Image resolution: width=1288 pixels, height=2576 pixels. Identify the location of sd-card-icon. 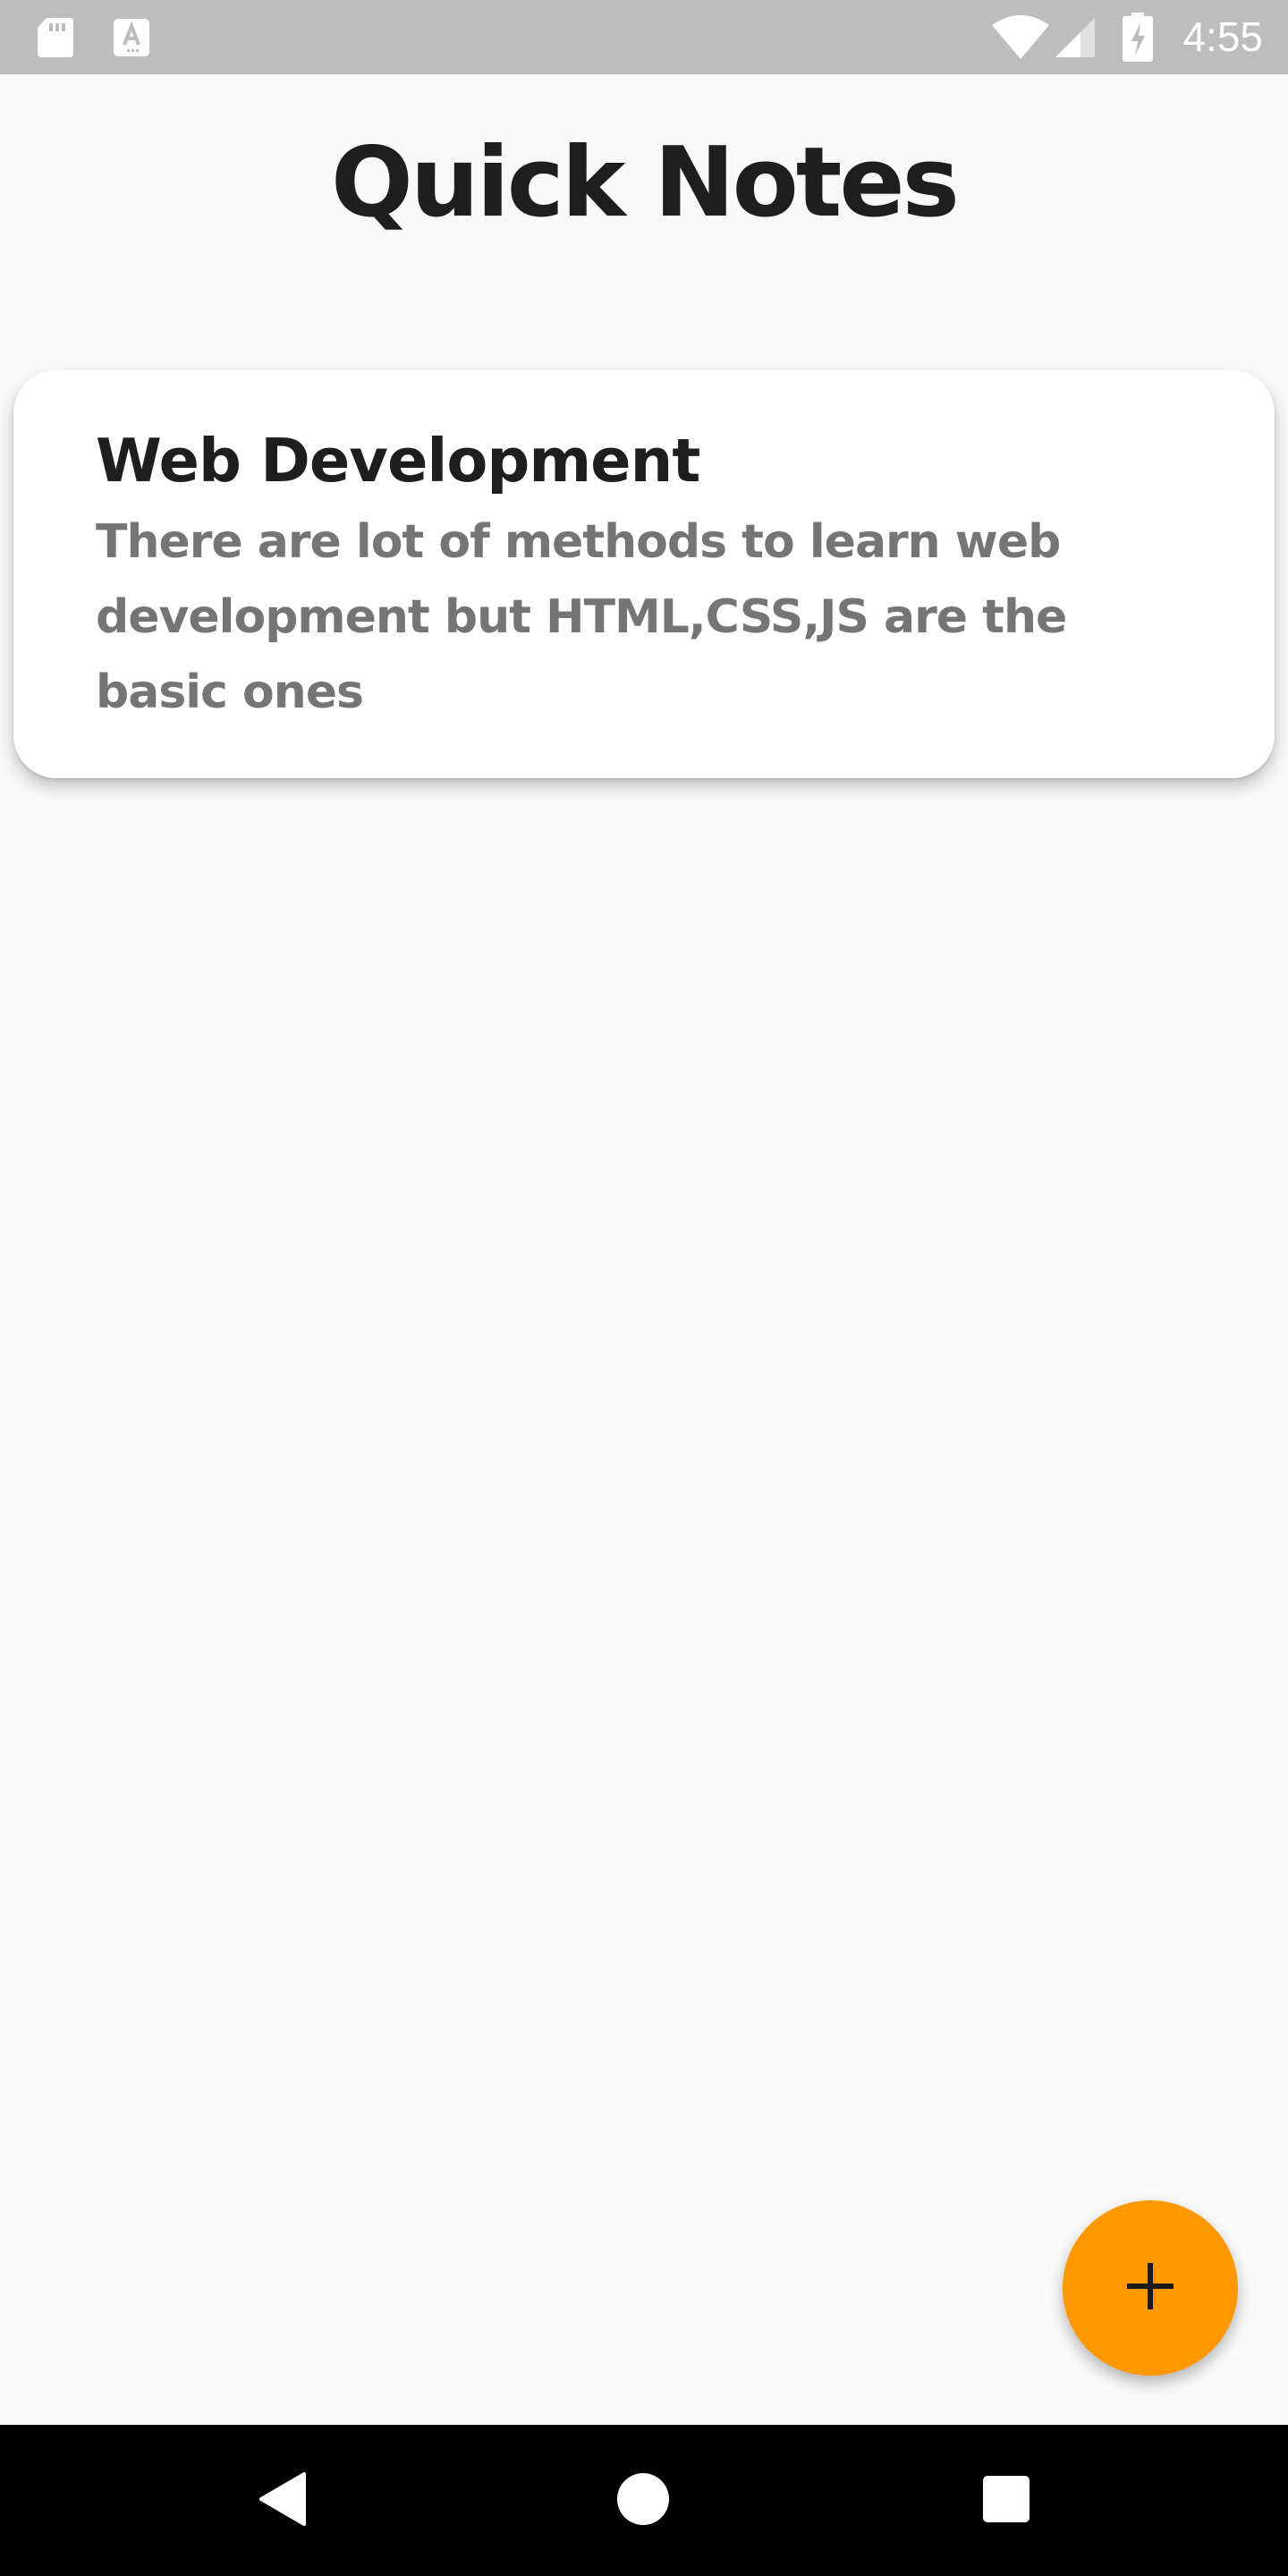
(55, 39).